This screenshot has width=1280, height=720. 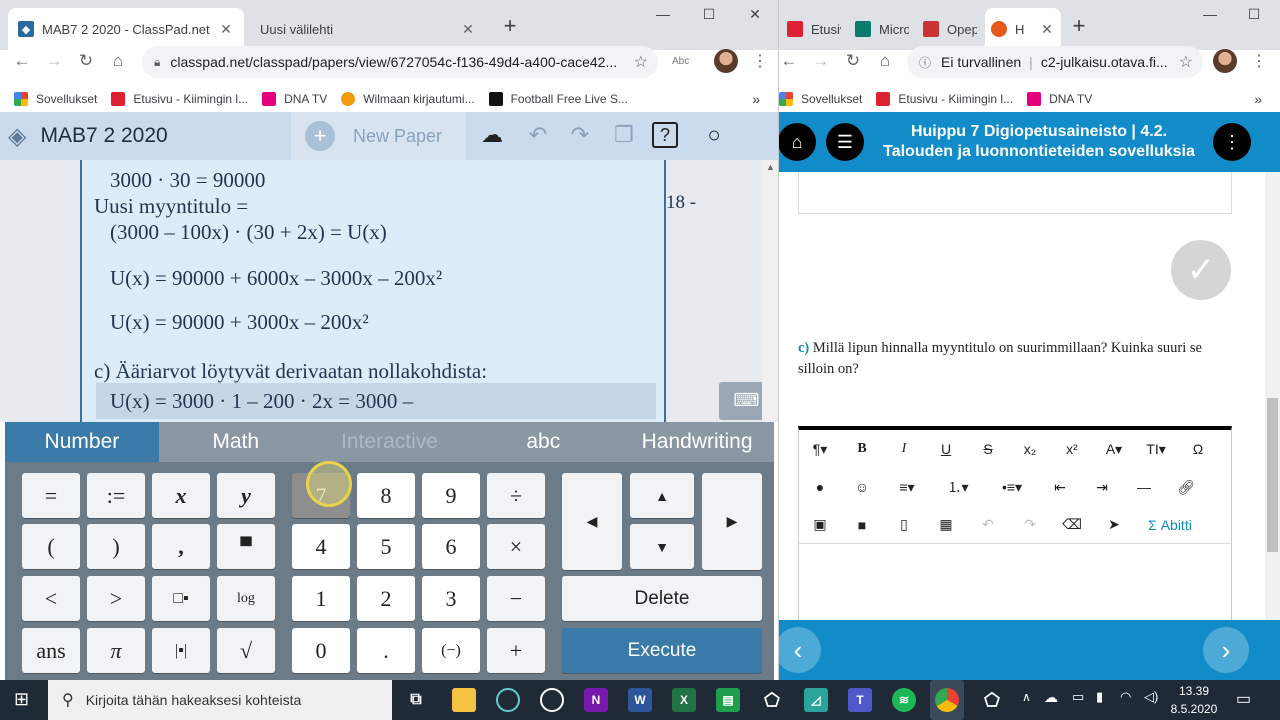 What do you see at coordinates (663, 14) in the screenshot?
I see `minimize-icon: —` at bounding box center [663, 14].